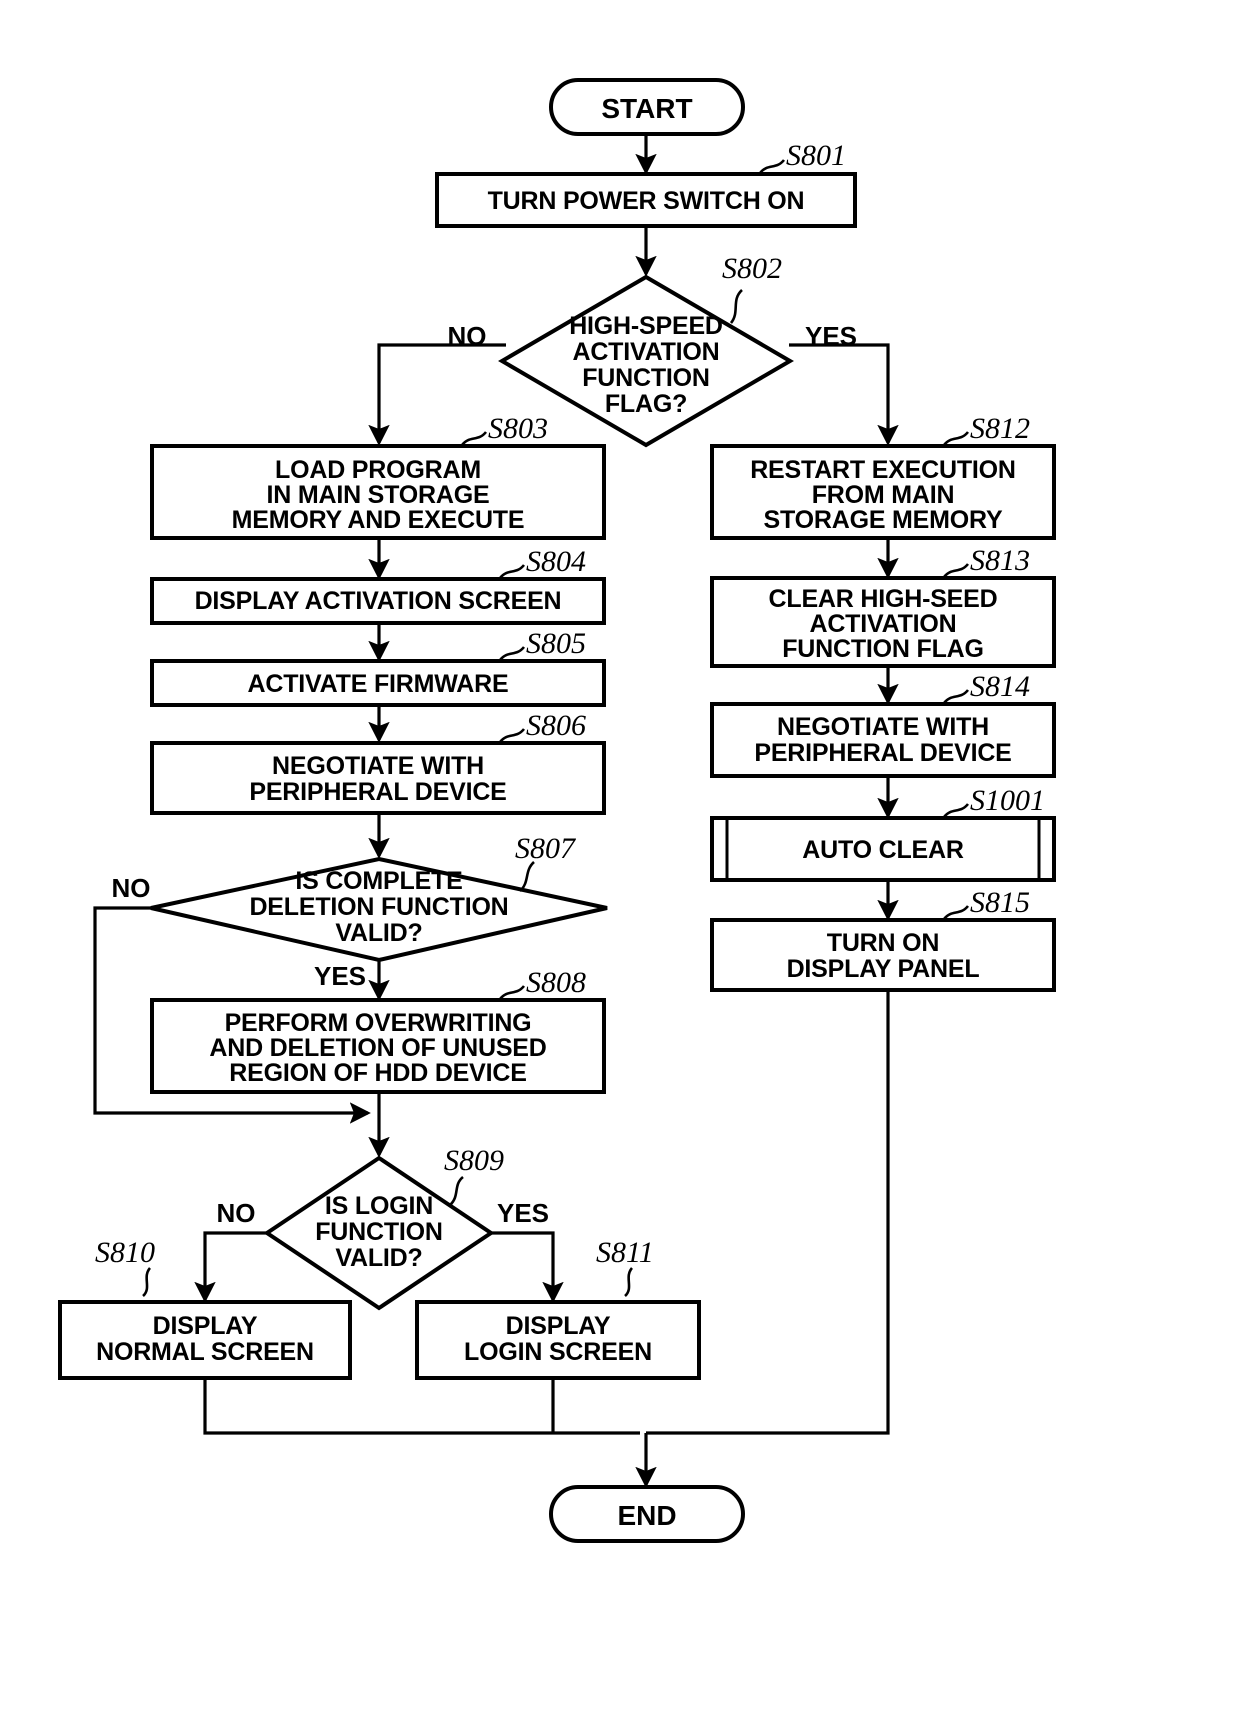  Describe the element at coordinates (558, 1352) in the screenshot. I see `s811-line-2: LOGIN SCREEN` at that location.